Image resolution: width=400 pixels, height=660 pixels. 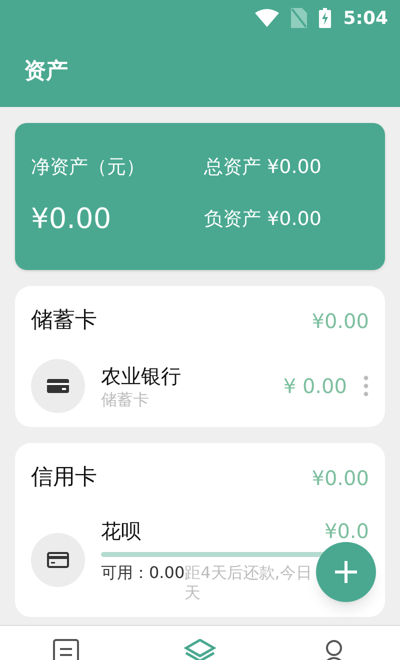 I want to click on status-time: 5:04, so click(x=365, y=18).